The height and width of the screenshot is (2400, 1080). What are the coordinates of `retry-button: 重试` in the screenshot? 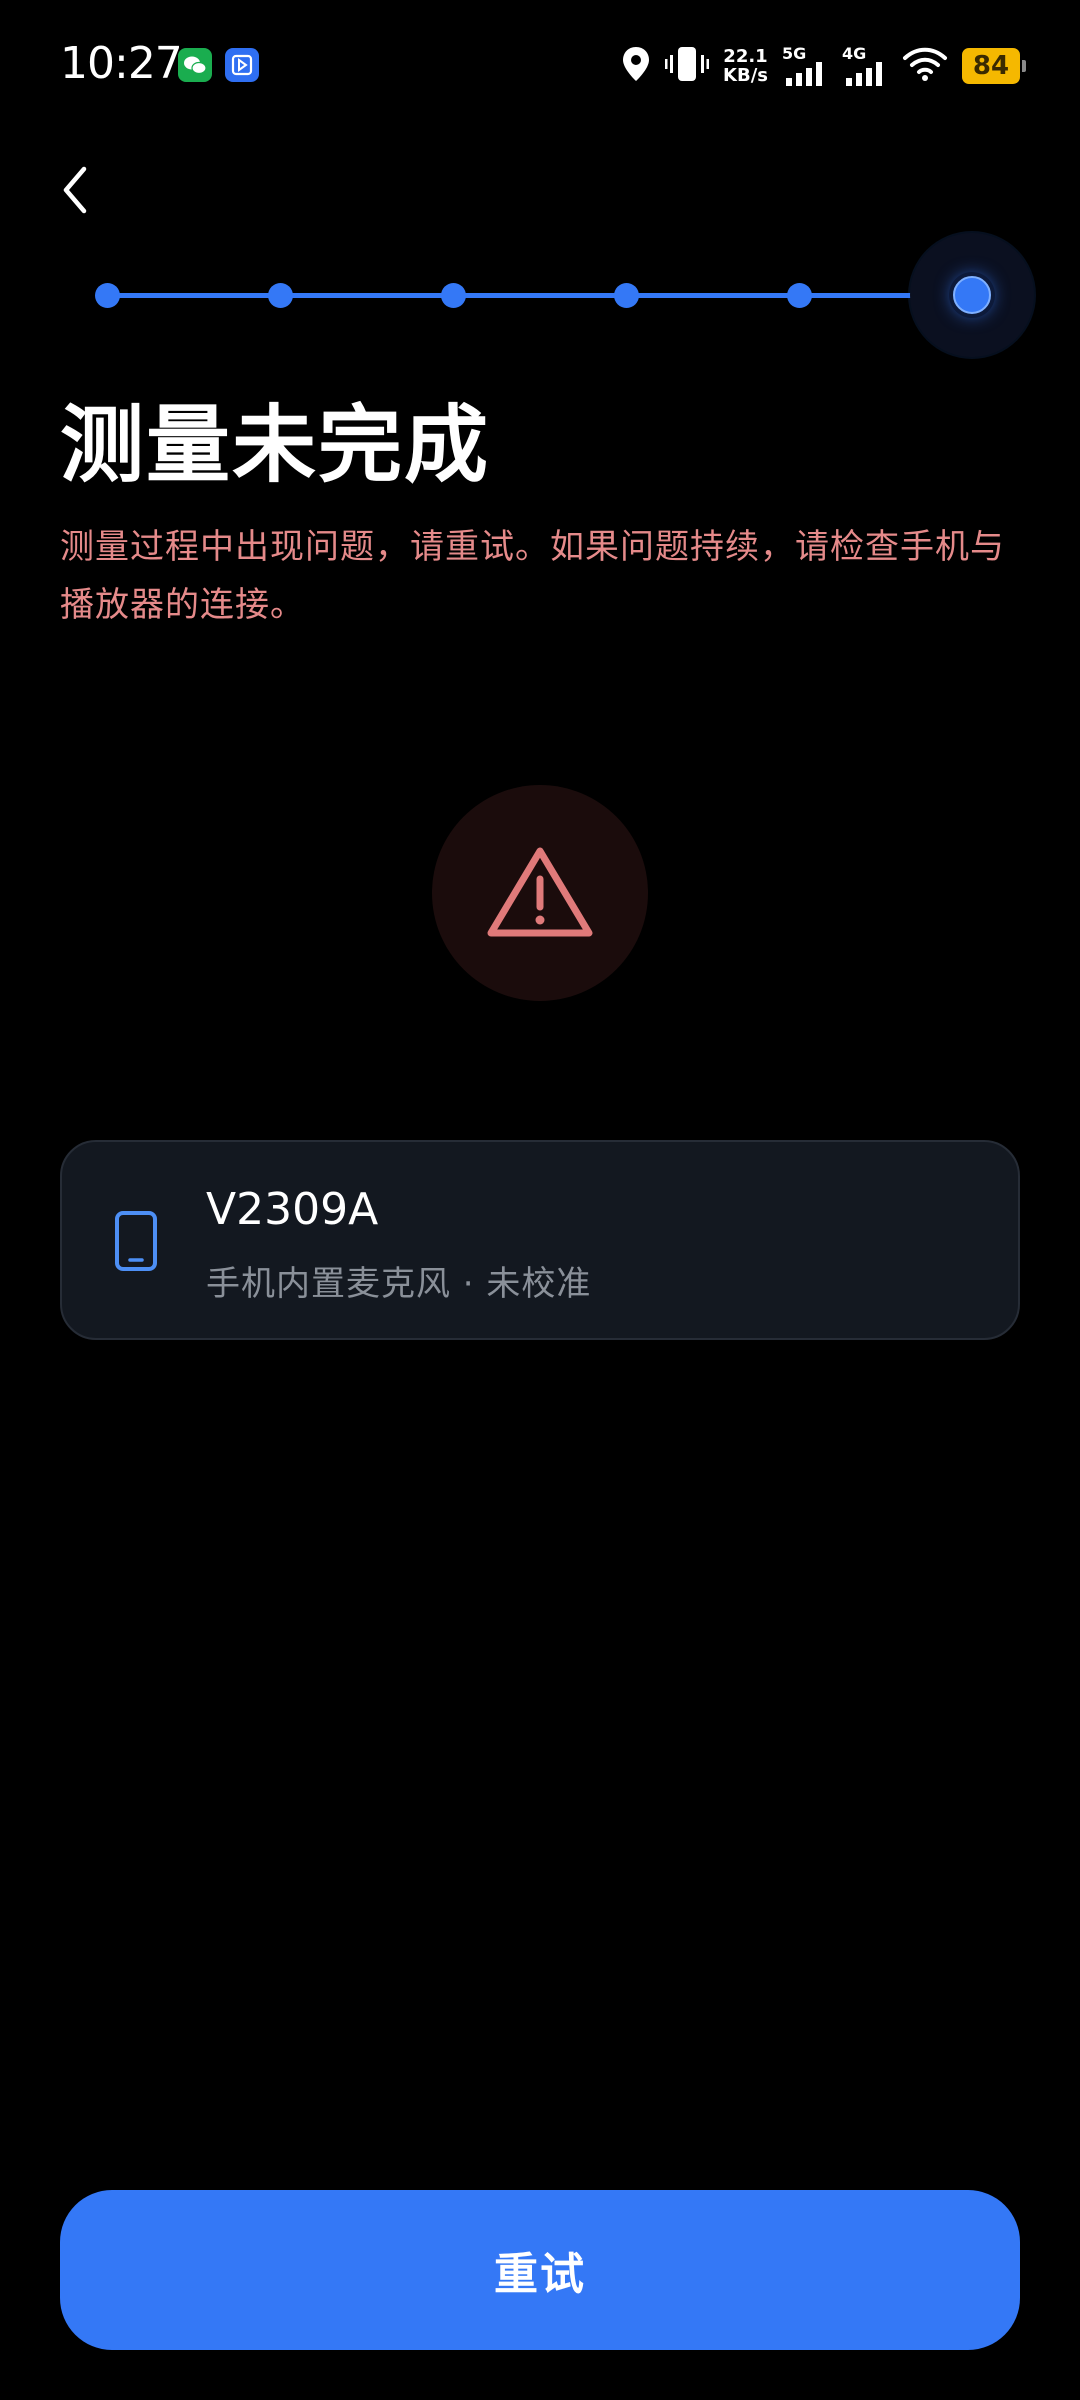 It's located at (540, 2270).